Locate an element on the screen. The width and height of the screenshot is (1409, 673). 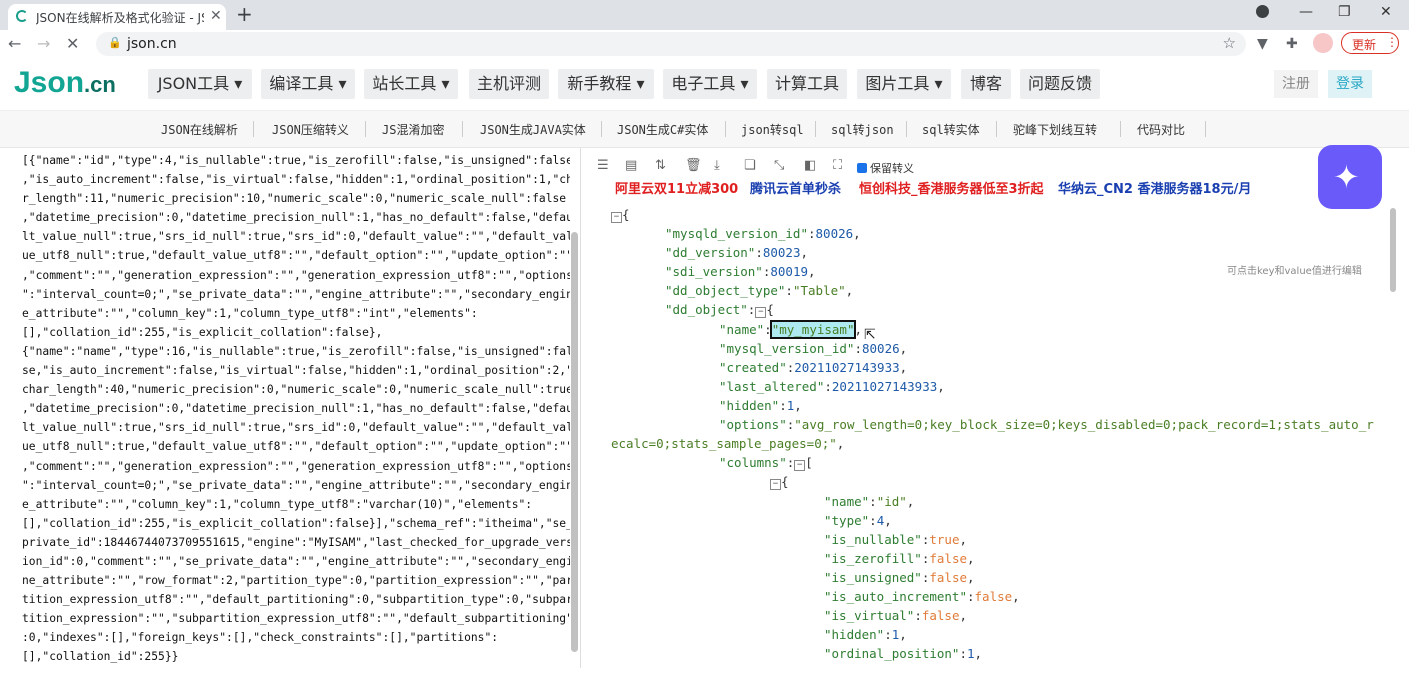
nav-tutorials: 新手教程 ▾ is located at coordinates (606, 84).